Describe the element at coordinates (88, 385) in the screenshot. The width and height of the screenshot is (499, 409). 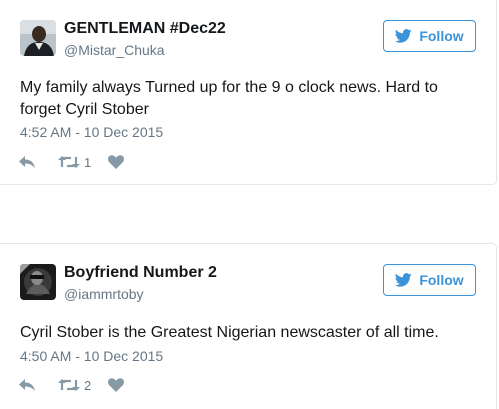
I see `retweet-count: 2` at that location.